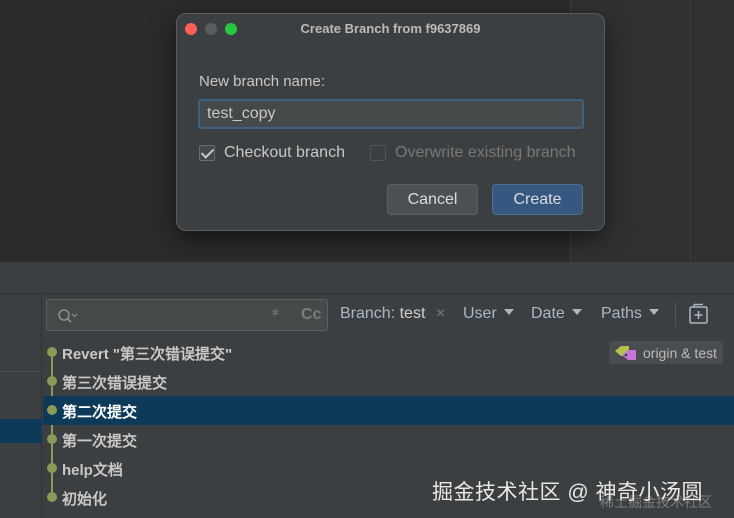 The image size is (734, 518). I want to click on date-filter-label: Date, so click(548, 313).